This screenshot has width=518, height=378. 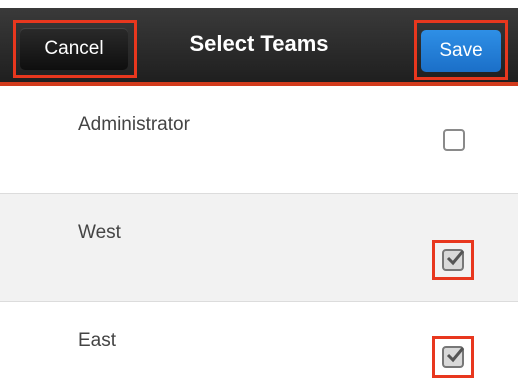 I want to click on checkbox-administrator, so click(x=454, y=140).